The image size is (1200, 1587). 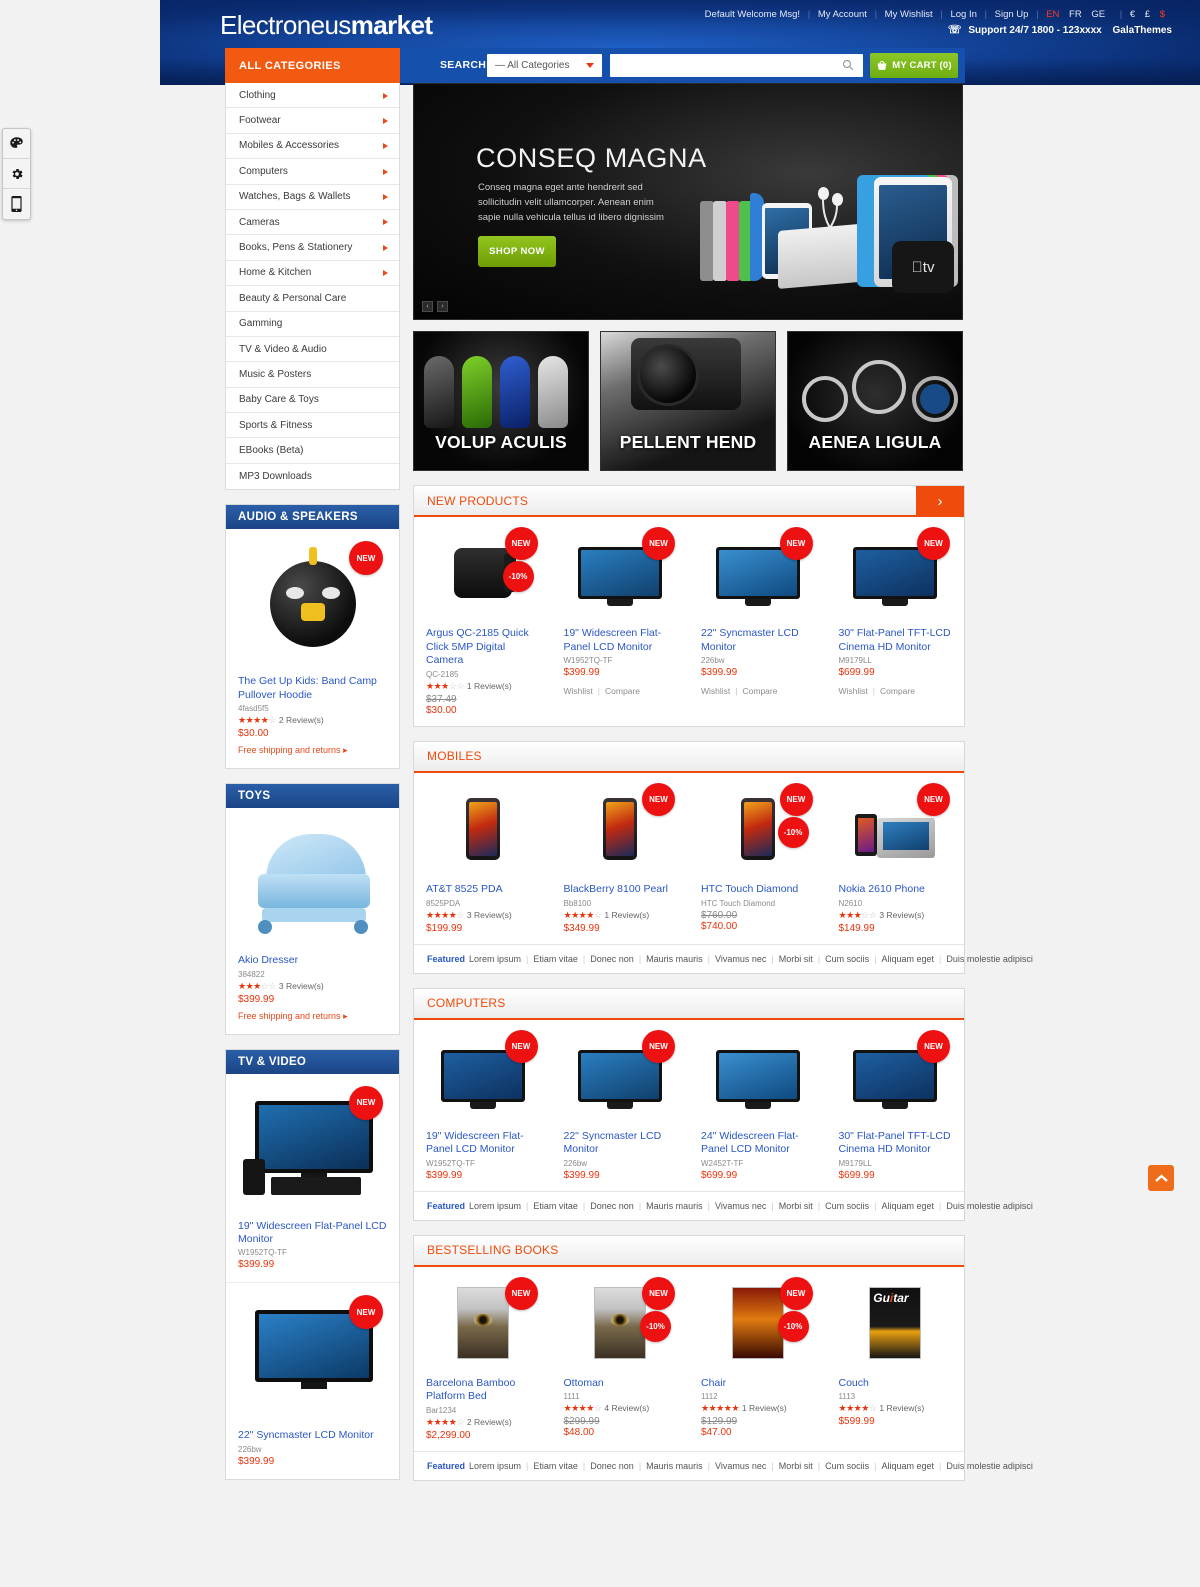 What do you see at coordinates (842, 14) in the screenshot?
I see `my-account-link: My Account` at bounding box center [842, 14].